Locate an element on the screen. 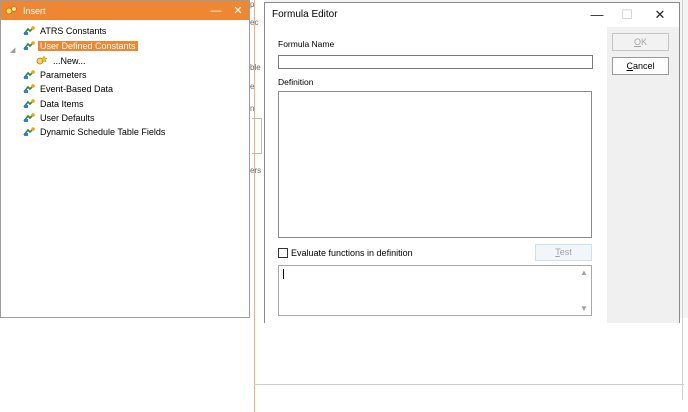 This screenshot has height=412, width=688. insert-minimize-button: — is located at coordinates (216, 11).